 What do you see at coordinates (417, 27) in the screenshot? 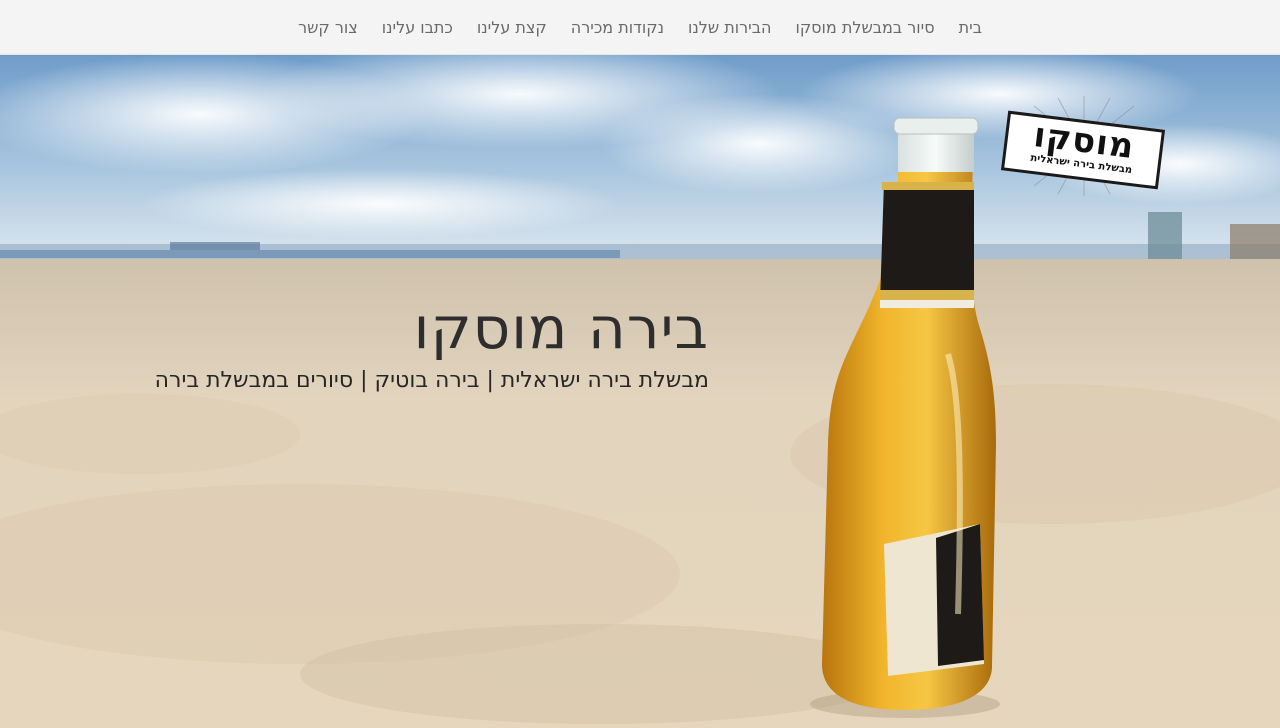
I see `nav-item-press: כתבו עלינו` at bounding box center [417, 27].